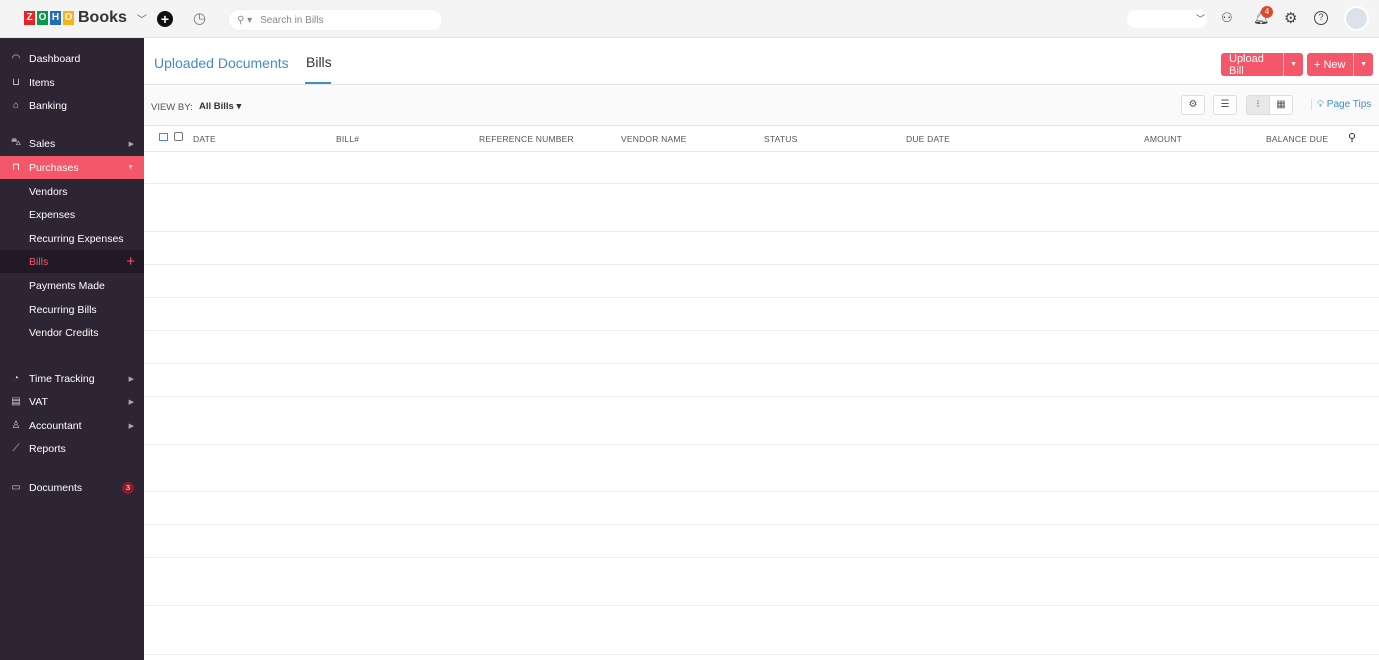  I want to click on sidebar-item-vendor-credits: Vendor Credits, so click(72, 332).